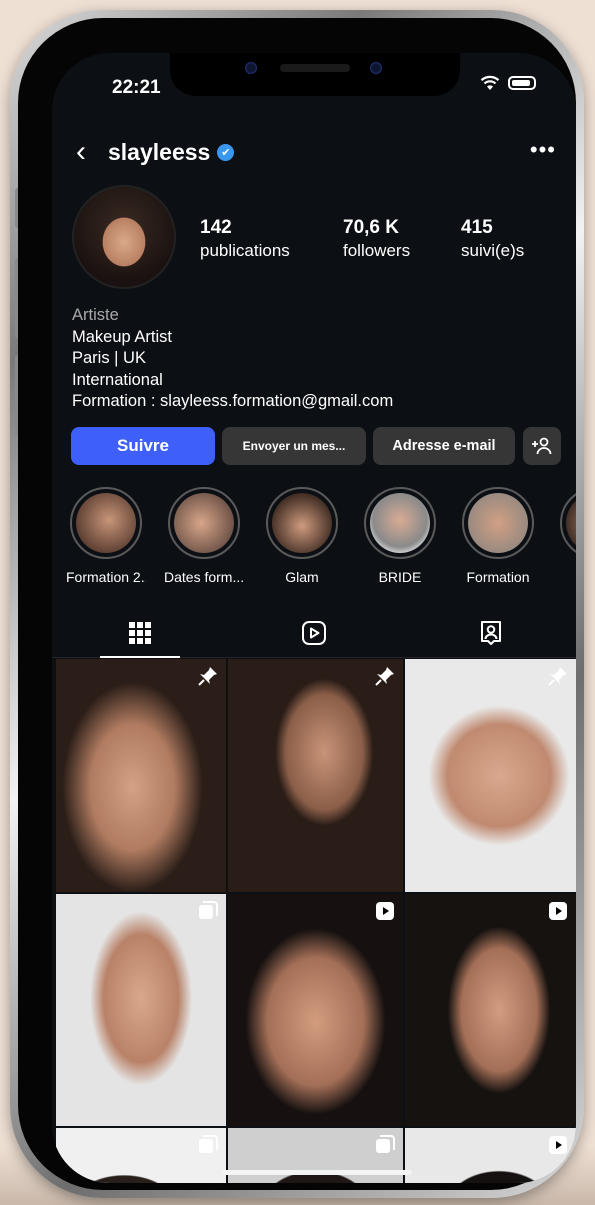 The width and height of the screenshot is (595, 1205). What do you see at coordinates (159, 151) in the screenshot?
I see `profile-username: slayleess` at bounding box center [159, 151].